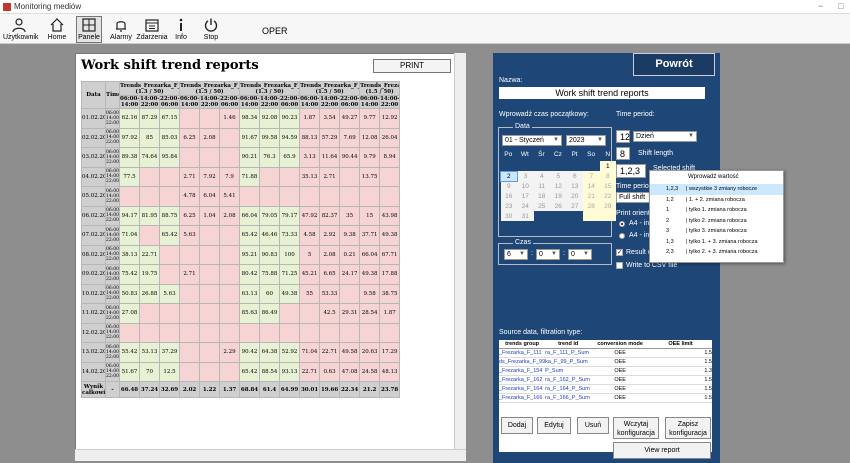 This screenshot has height=463, width=850. I want to click on calendar-day: 8, so click(607, 176).